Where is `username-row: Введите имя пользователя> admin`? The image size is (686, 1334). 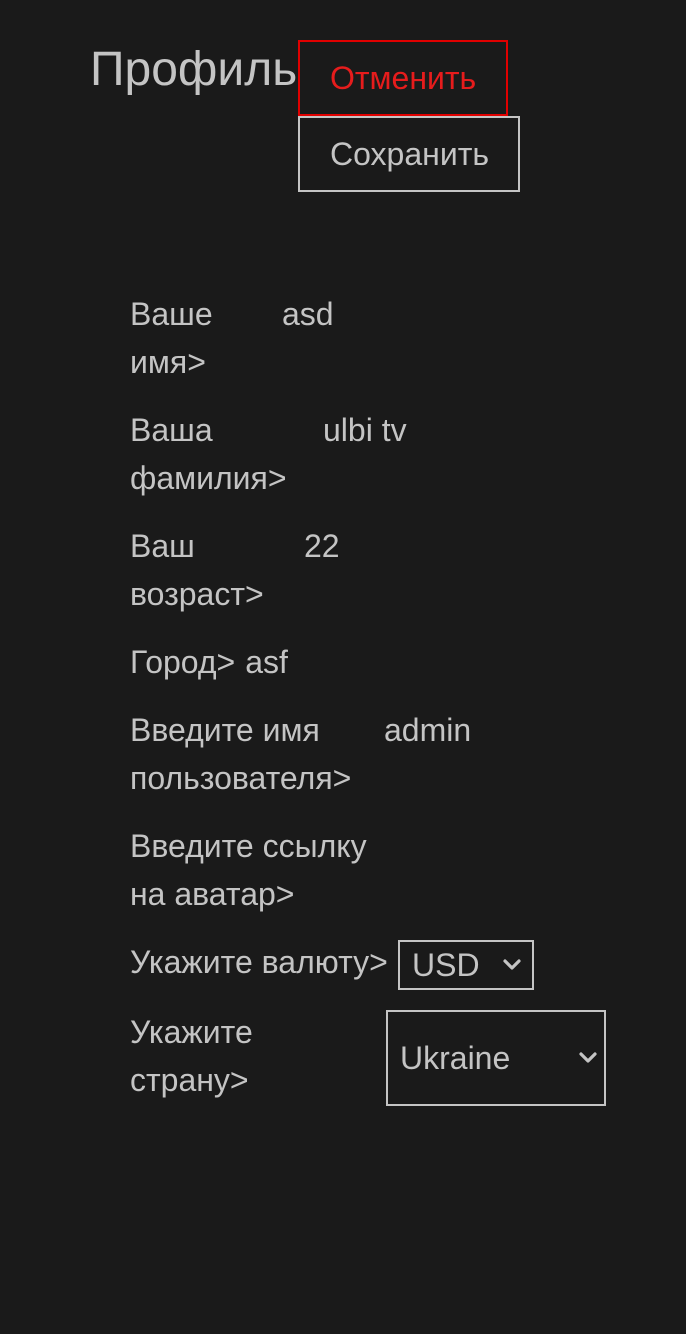 username-row: Введите имя пользователя> admin is located at coordinates (300, 754).